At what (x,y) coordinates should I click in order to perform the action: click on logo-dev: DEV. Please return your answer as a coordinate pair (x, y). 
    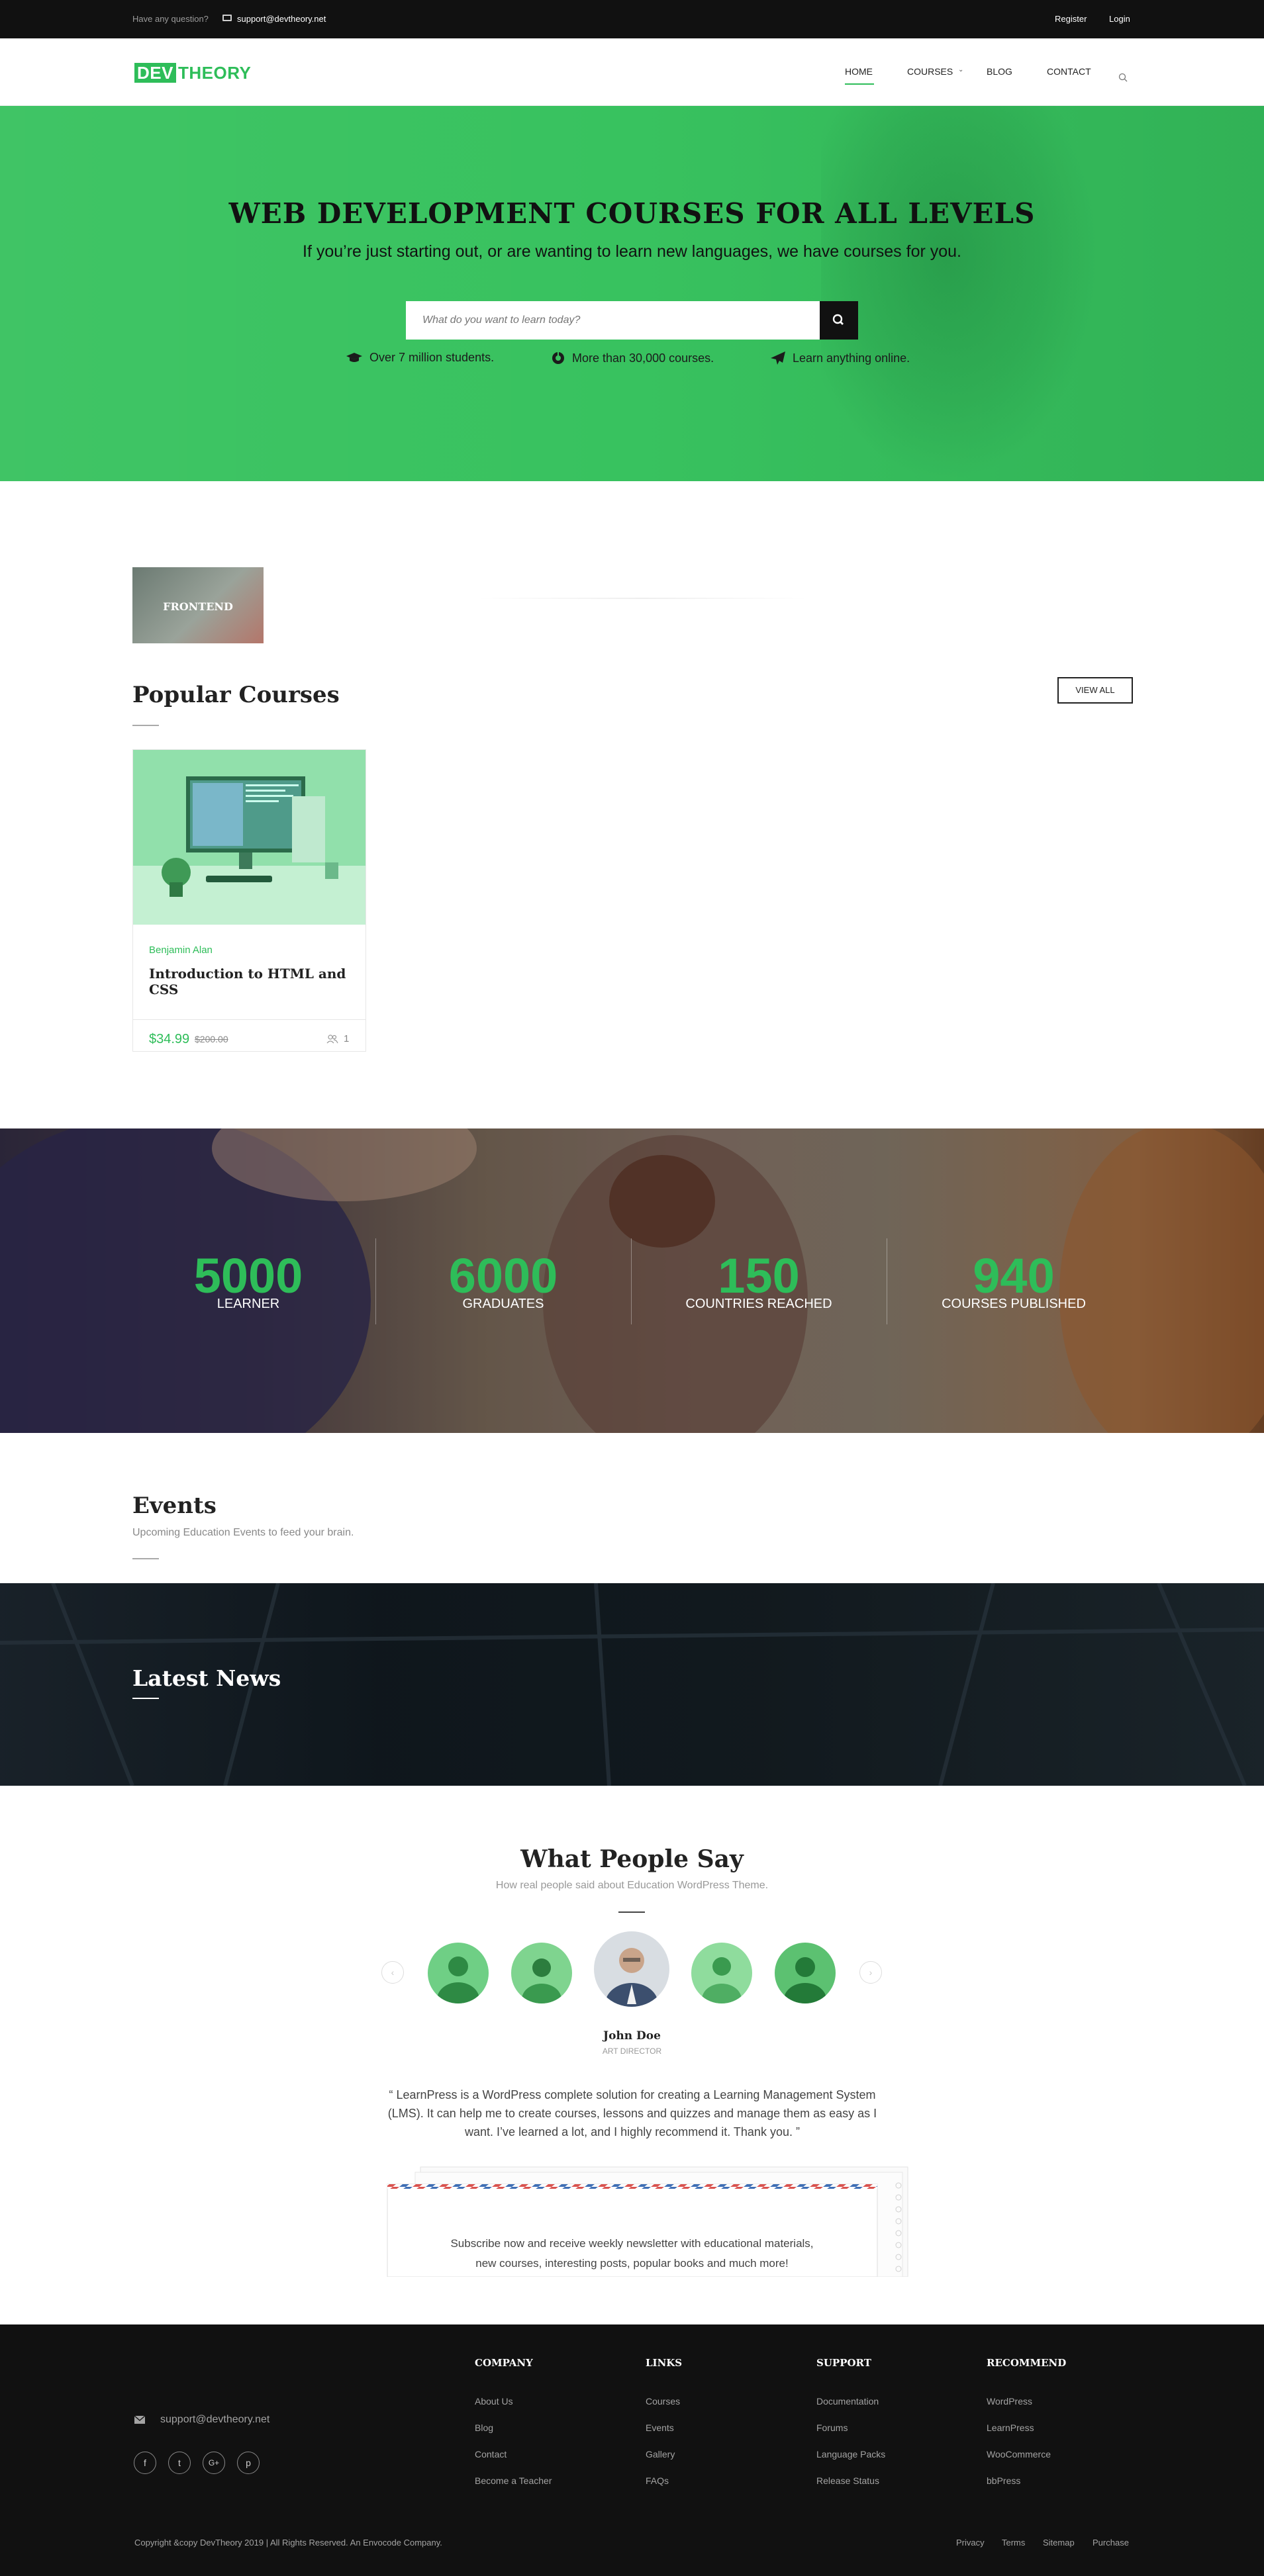
    Looking at the image, I should click on (155, 73).